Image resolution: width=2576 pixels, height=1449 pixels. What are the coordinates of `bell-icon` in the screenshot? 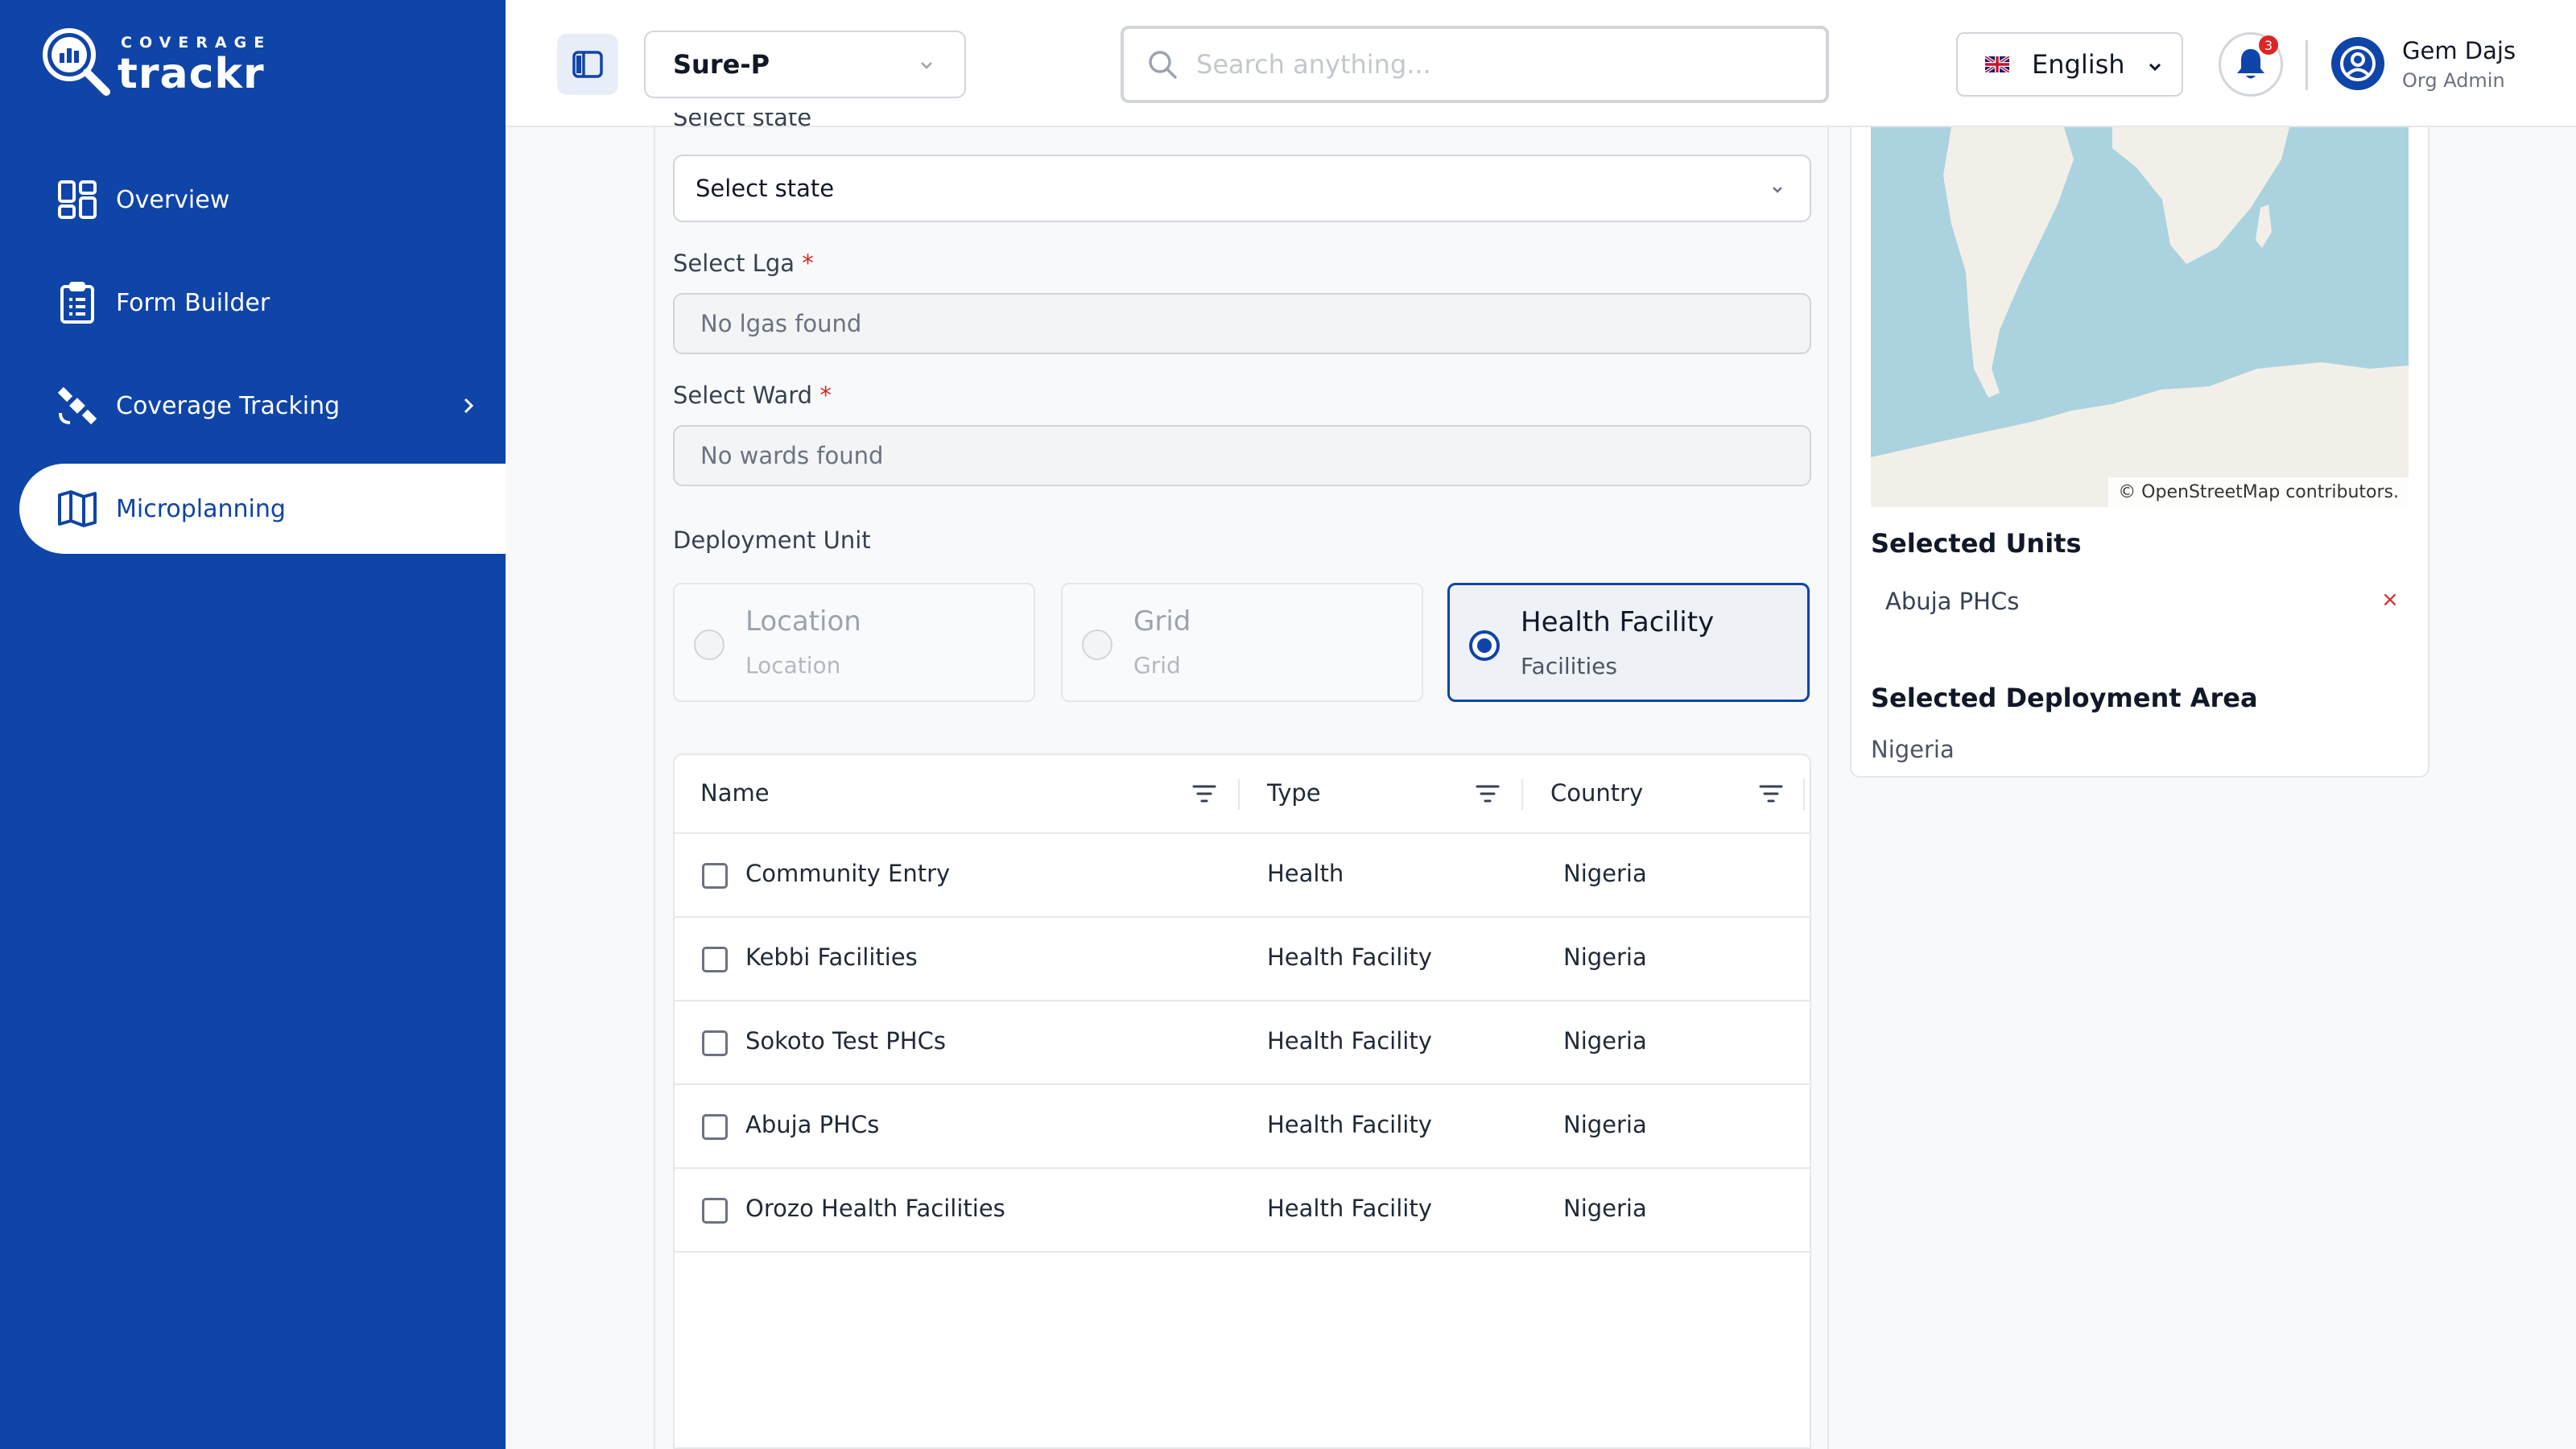 It's located at (2250, 64).